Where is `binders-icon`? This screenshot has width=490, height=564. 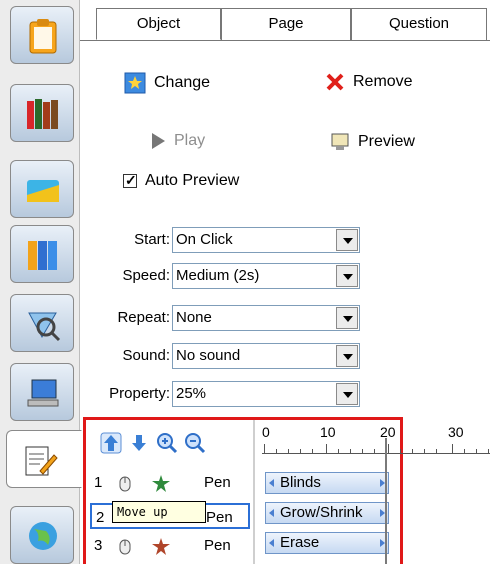 binders-icon is located at coordinates (42, 255).